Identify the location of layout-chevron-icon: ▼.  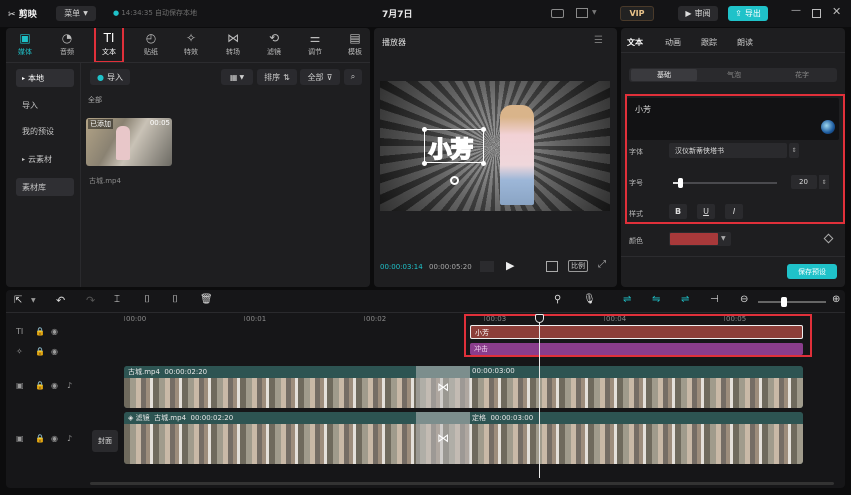
(594, 12).